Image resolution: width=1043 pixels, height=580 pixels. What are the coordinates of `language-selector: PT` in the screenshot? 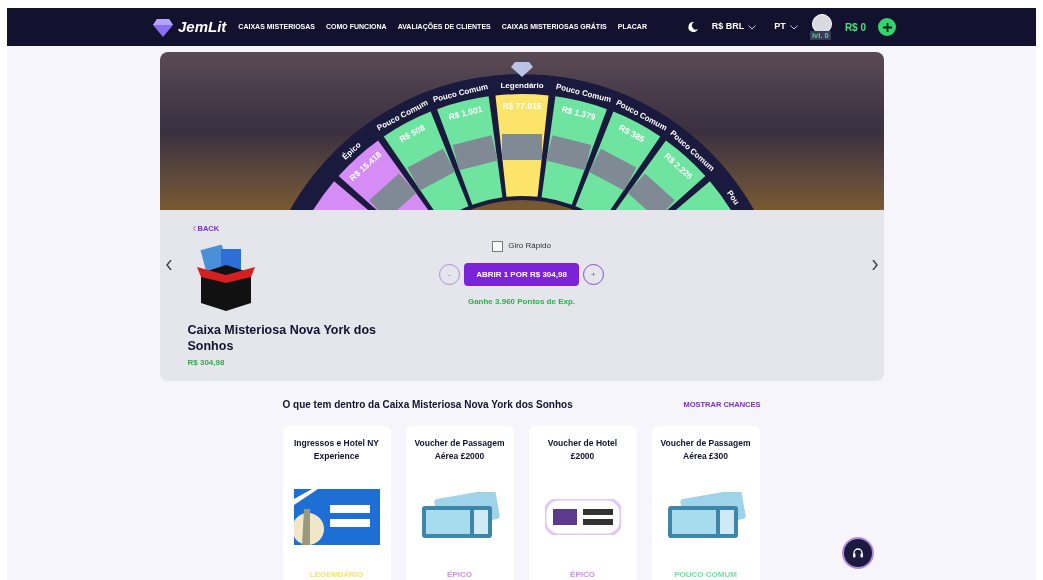 It's located at (786, 27).